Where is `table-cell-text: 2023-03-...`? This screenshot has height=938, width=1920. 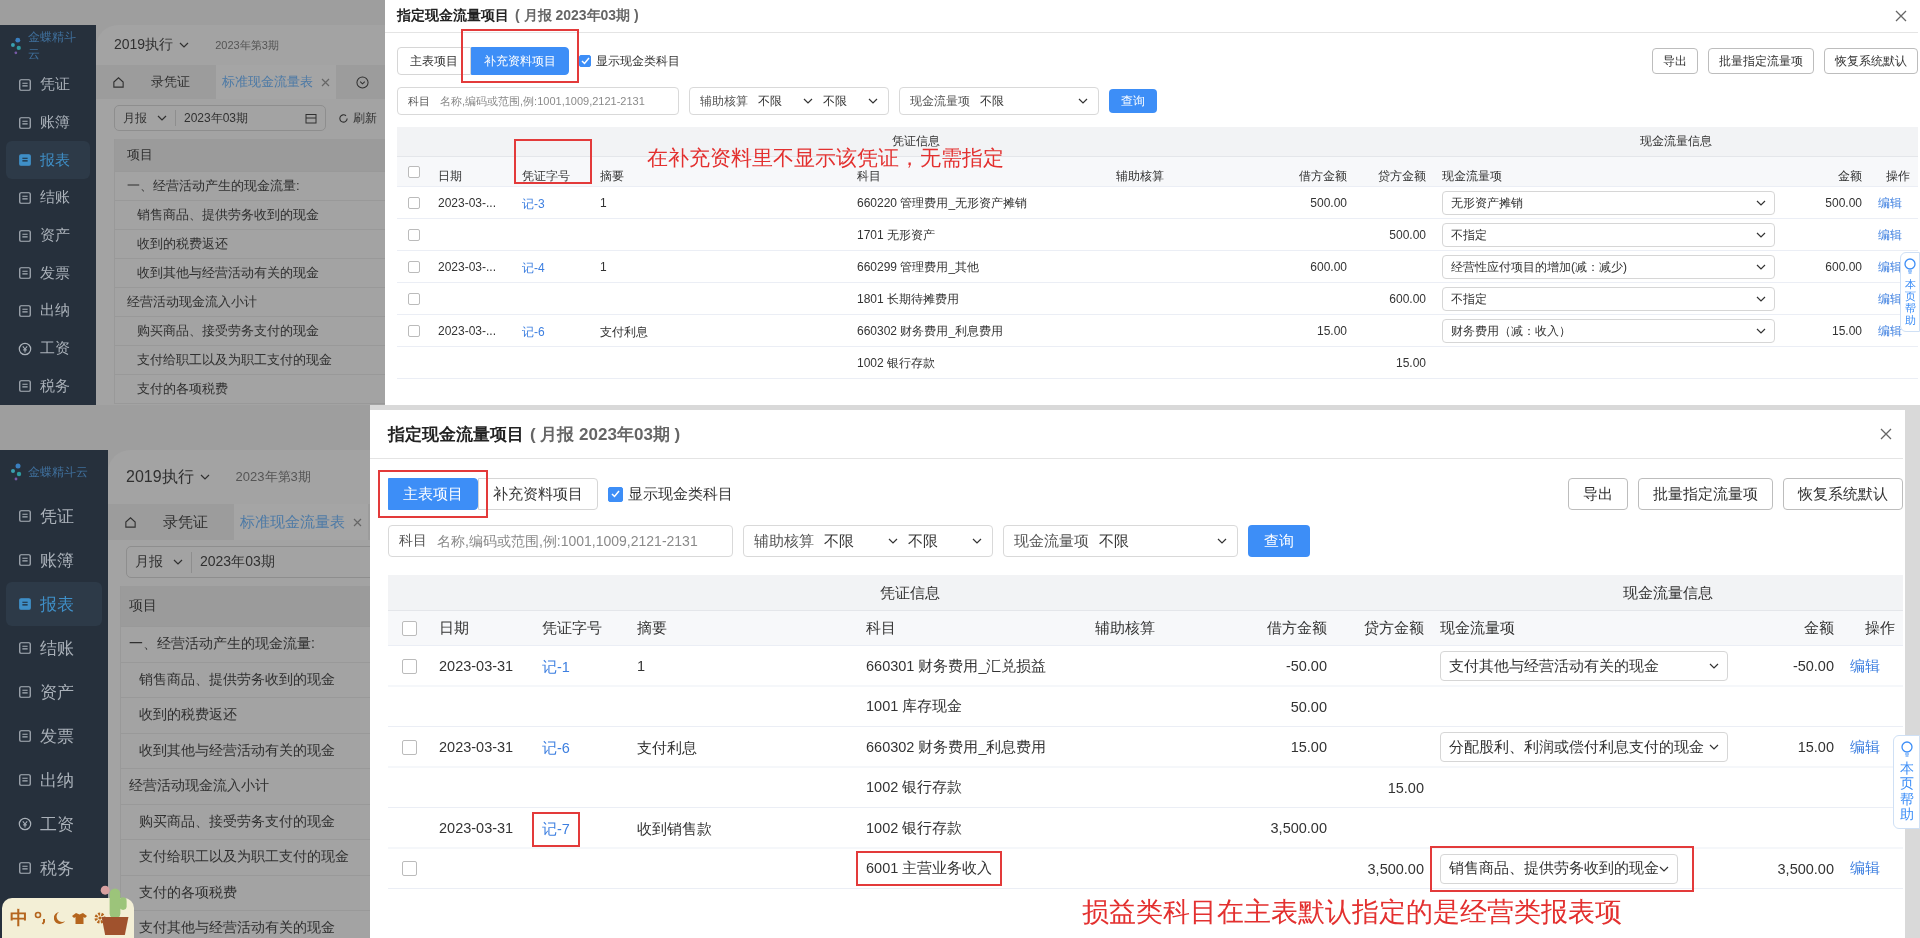
table-cell-text: 2023-03-... is located at coordinates (467, 203).